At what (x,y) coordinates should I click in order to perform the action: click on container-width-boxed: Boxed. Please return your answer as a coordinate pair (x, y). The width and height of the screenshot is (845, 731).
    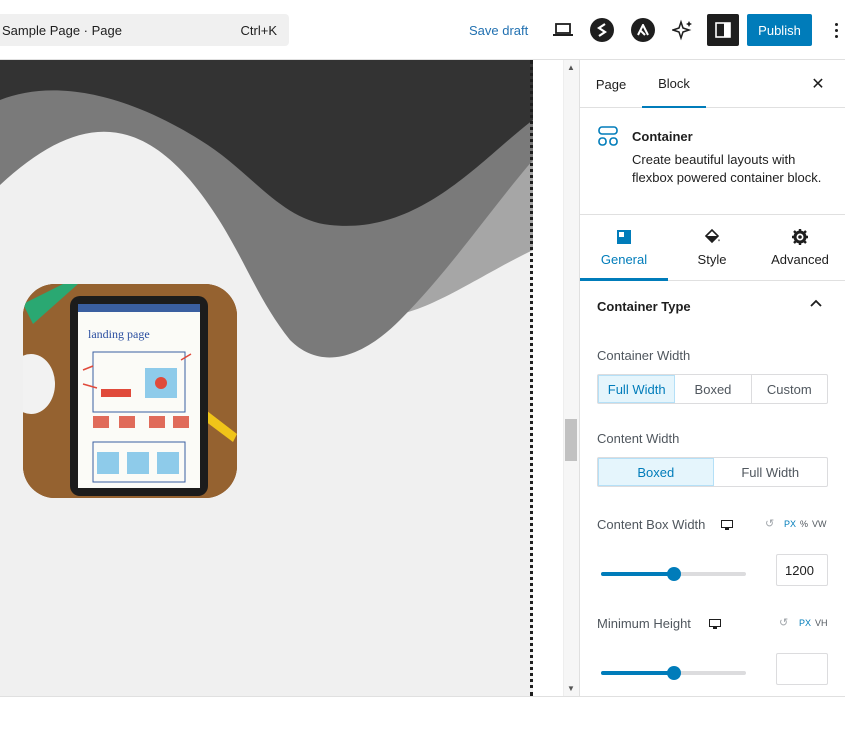
    Looking at the image, I should click on (713, 389).